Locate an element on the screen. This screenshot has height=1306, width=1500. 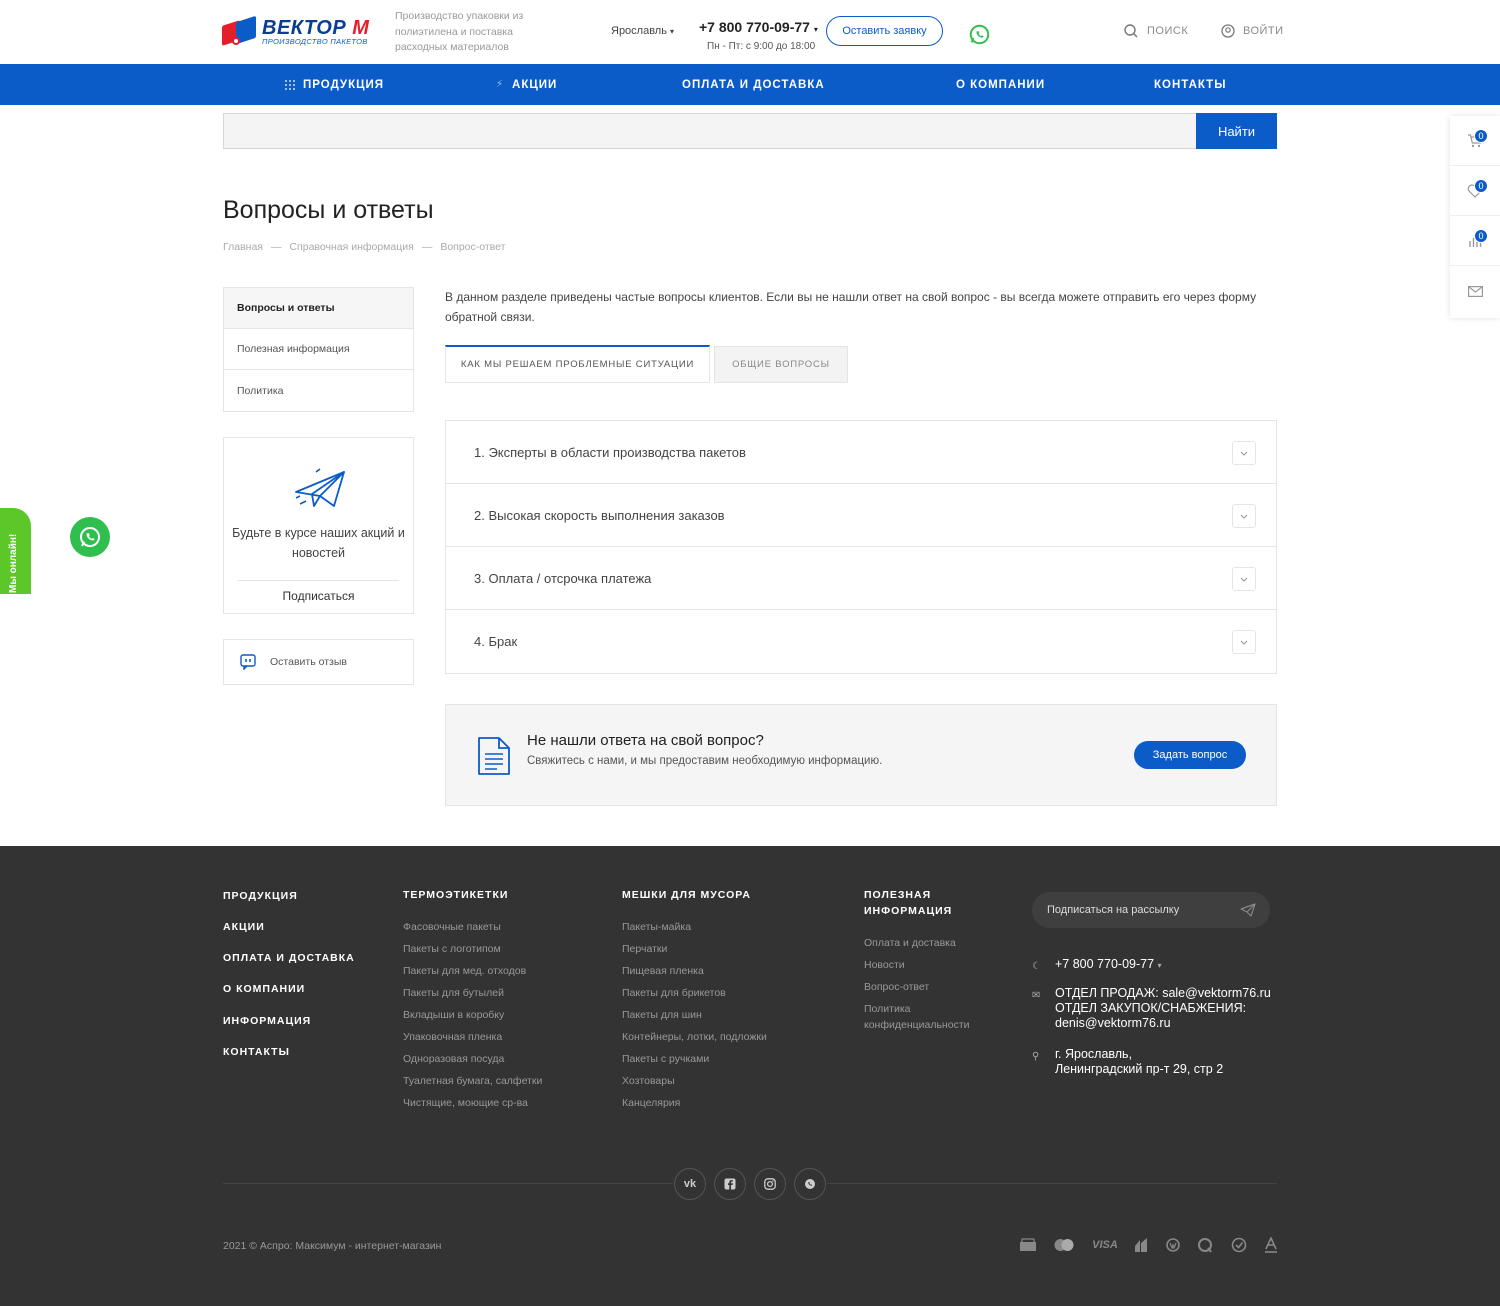
favorites-button: 0 is located at coordinates (1475, 191).